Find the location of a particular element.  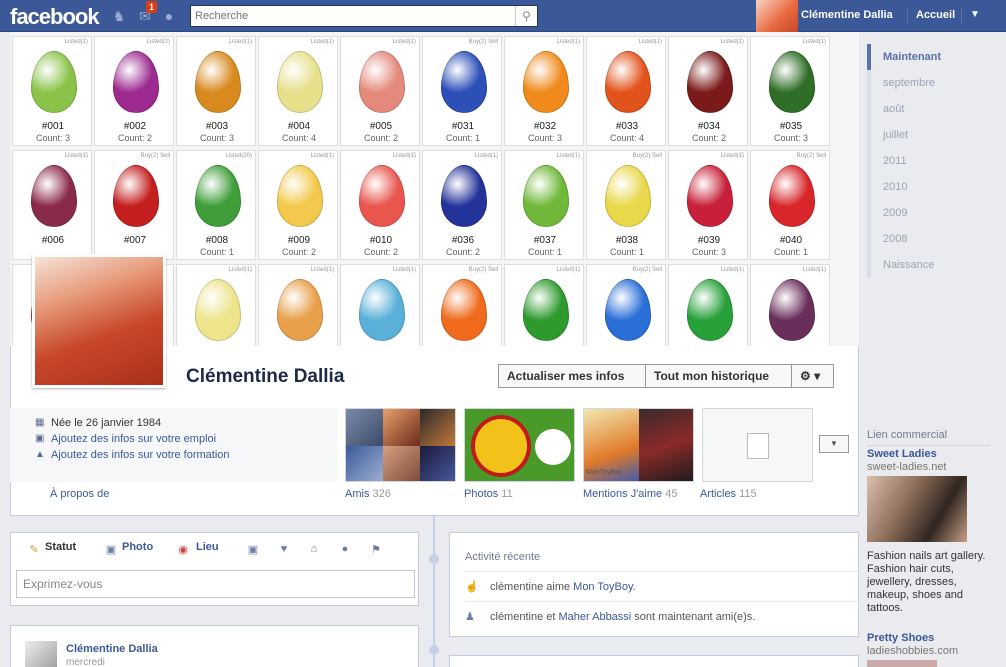

add-education-link: Ajoutez des infos sur votre formation is located at coordinates (140, 455).